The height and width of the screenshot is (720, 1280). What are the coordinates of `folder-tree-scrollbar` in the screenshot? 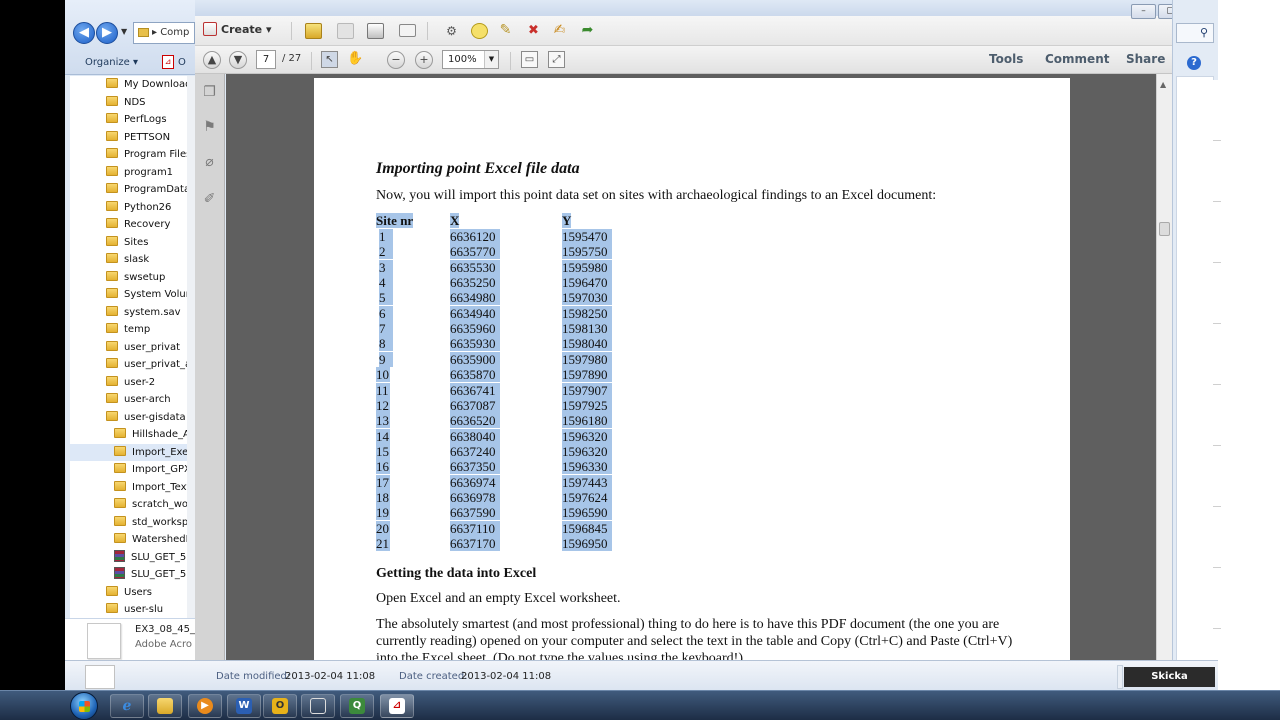 It's located at (191, 347).